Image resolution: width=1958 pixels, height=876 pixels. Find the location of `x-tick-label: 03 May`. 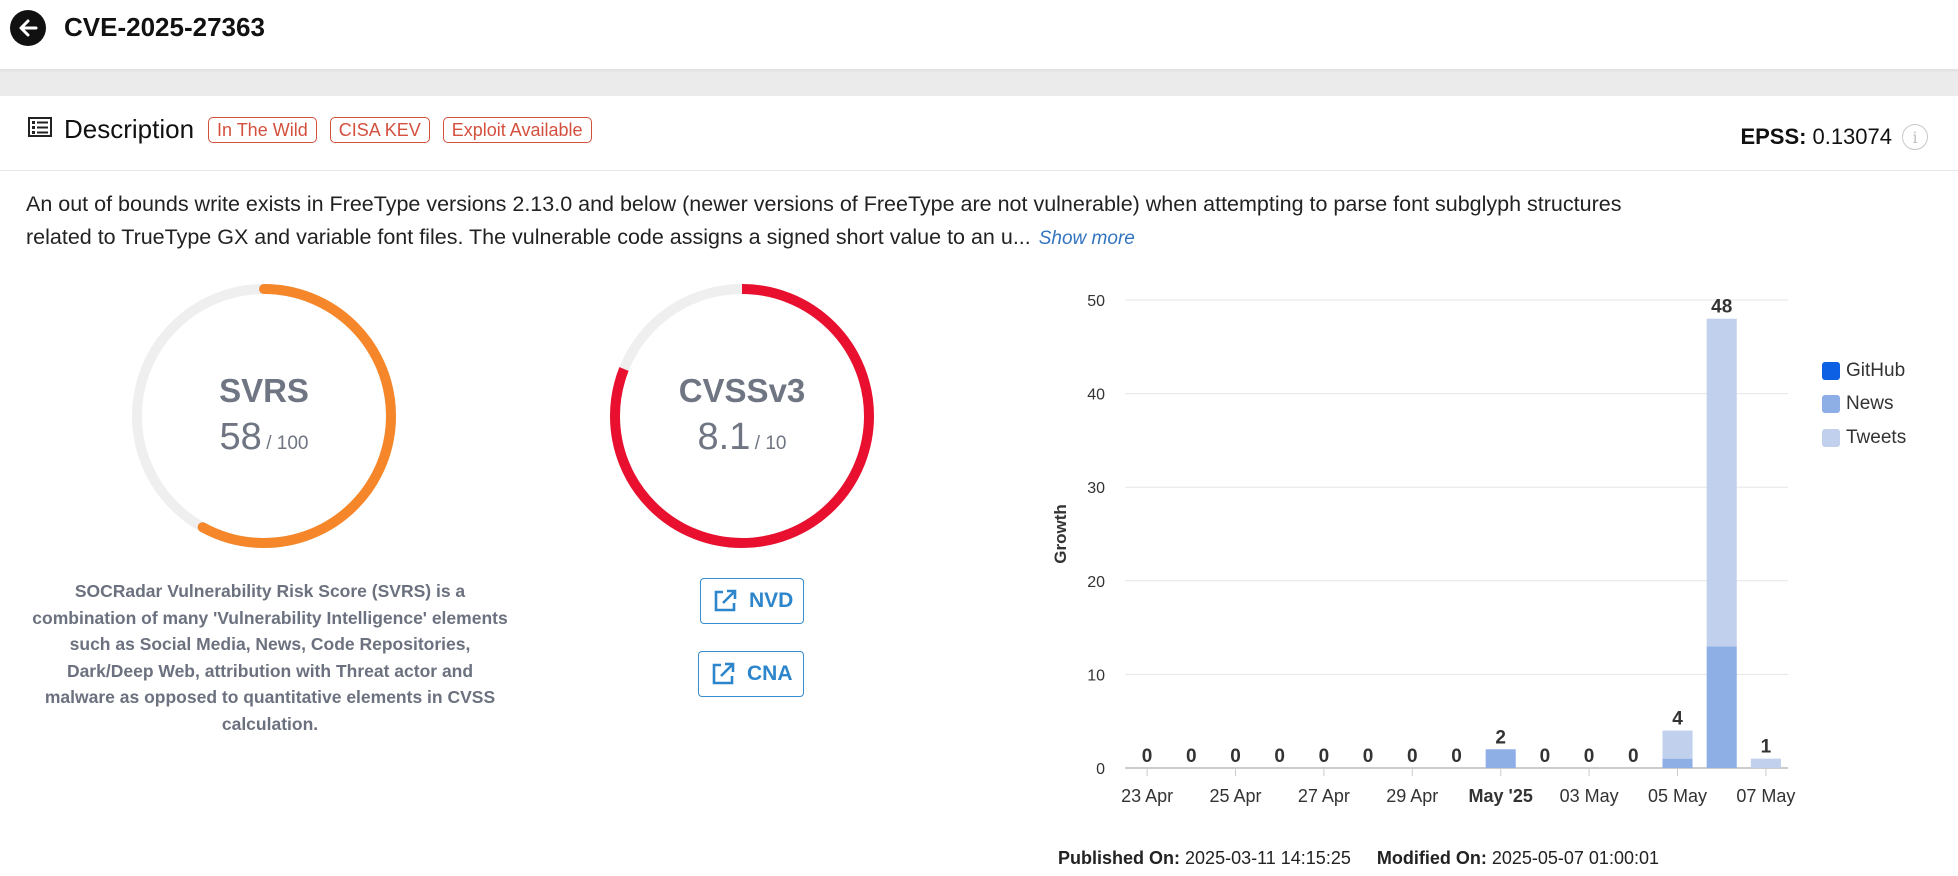

x-tick-label: 03 May is located at coordinates (1589, 796).